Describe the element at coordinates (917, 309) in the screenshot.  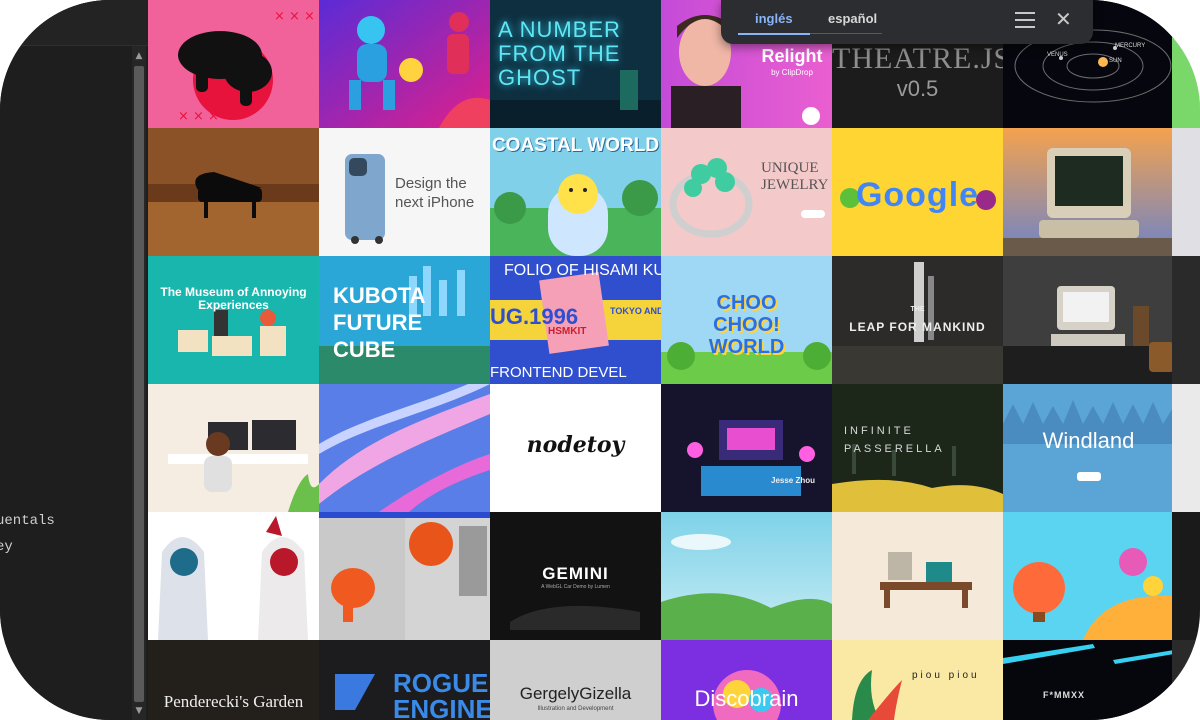
I see `tile-text: THE` at that location.